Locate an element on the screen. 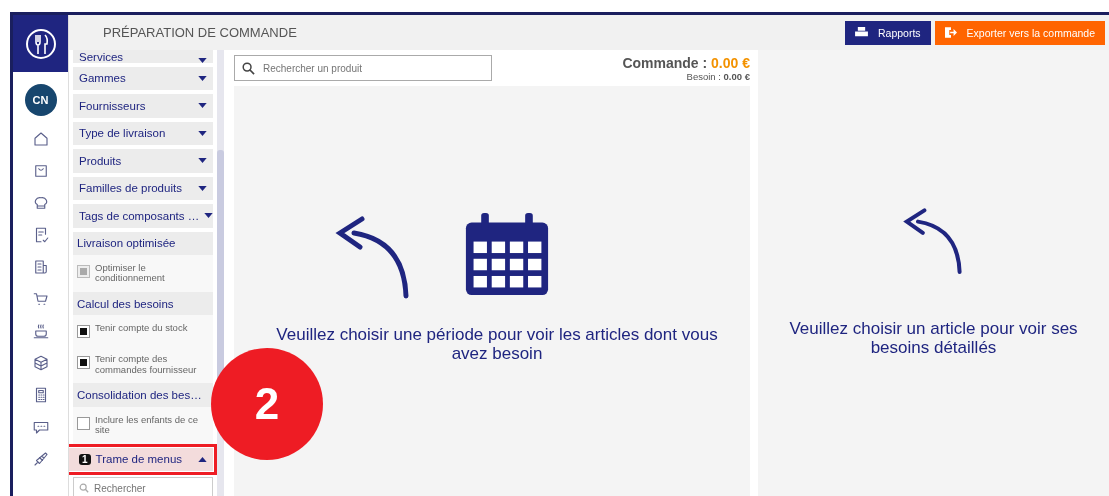 This screenshot has height=496, width=1109. filter-dropdown: Type de livraison is located at coordinates (143, 133).